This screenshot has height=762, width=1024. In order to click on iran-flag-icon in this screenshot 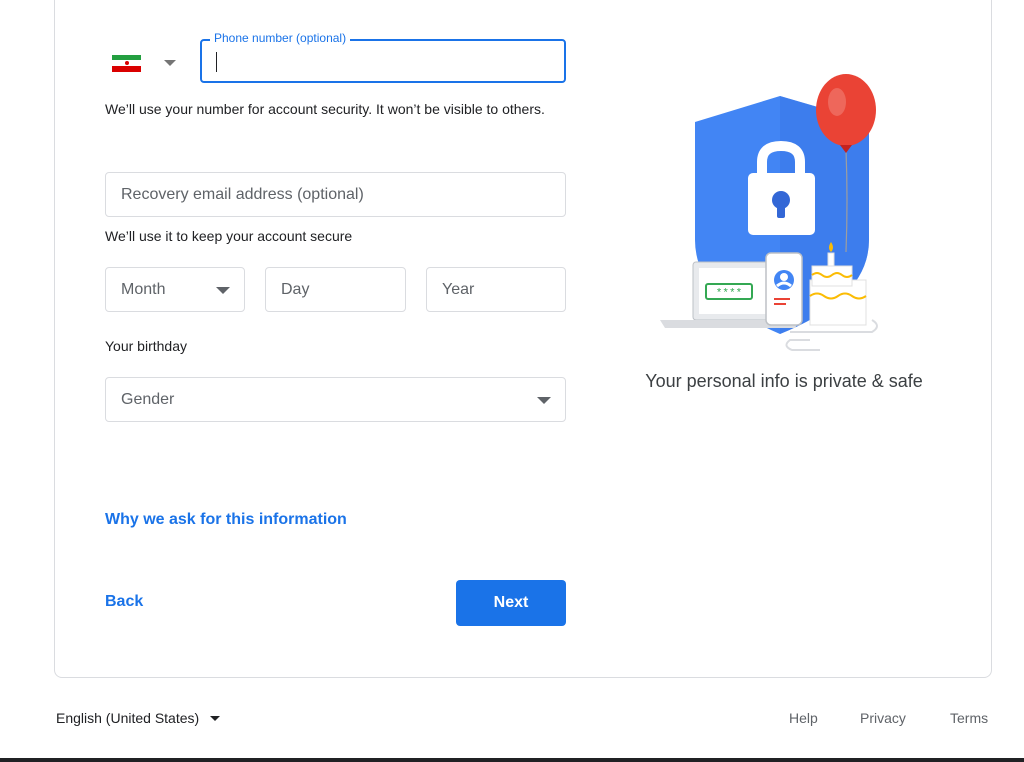, I will do `click(126, 63)`.